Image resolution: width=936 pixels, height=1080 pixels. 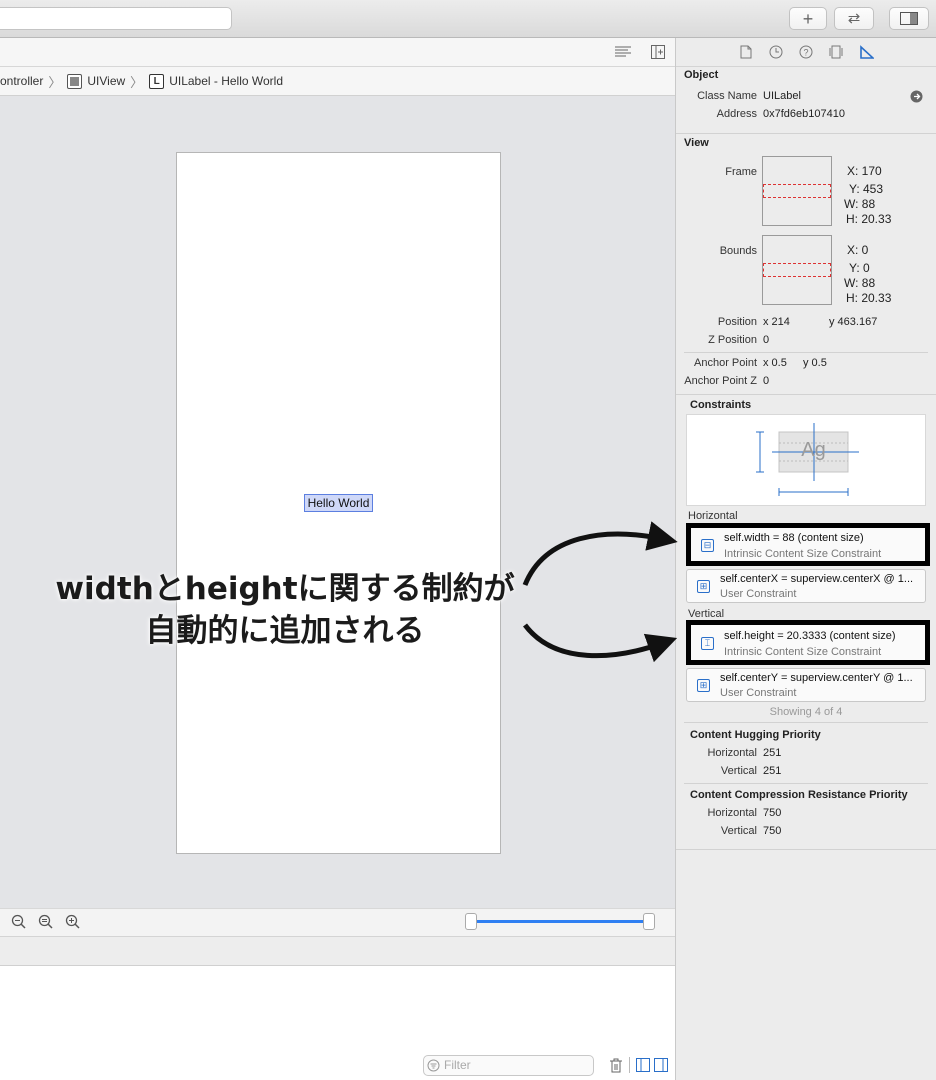 What do you see at coordinates (21, 81) in the screenshot?
I see `breadcrumb-item-controller: ontroller` at bounding box center [21, 81].